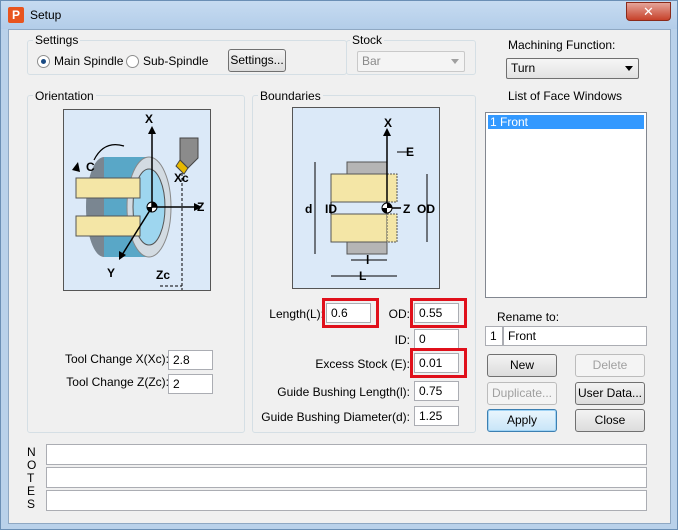 The height and width of the screenshot is (530, 678). Describe the element at coordinates (137, 208) in the screenshot. I see `orientation-diagram-svg` at that location.